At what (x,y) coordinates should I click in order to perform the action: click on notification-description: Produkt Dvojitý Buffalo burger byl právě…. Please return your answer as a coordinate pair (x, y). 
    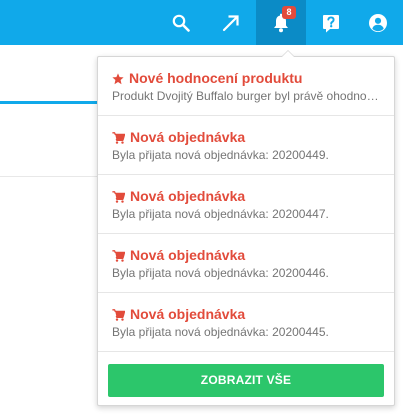
    Looking at the image, I should click on (247, 96).